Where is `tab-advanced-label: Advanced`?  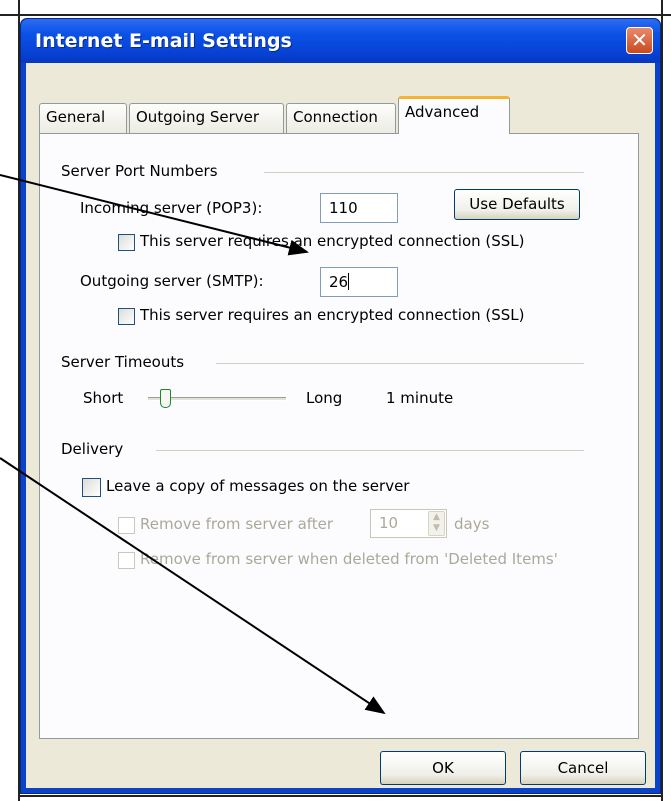
tab-advanced-label: Advanced is located at coordinates (442, 112).